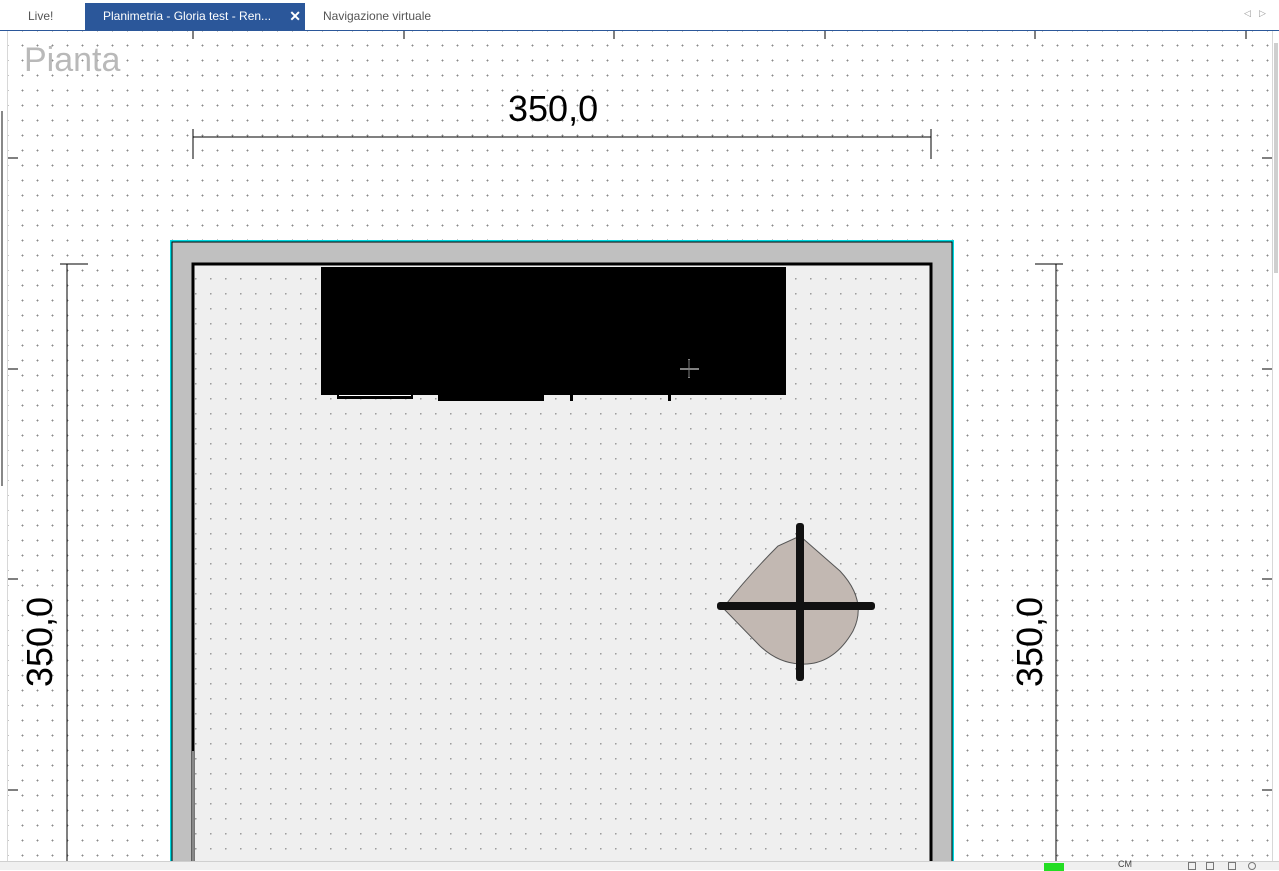  What do you see at coordinates (562, 144) in the screenshot?
I see `dimension-line-top` at bounding box center [562, 144].